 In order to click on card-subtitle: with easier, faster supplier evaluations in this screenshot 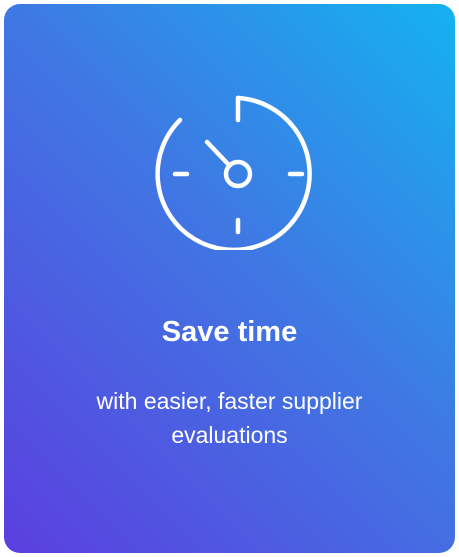, I will do `click(229, 418)`.